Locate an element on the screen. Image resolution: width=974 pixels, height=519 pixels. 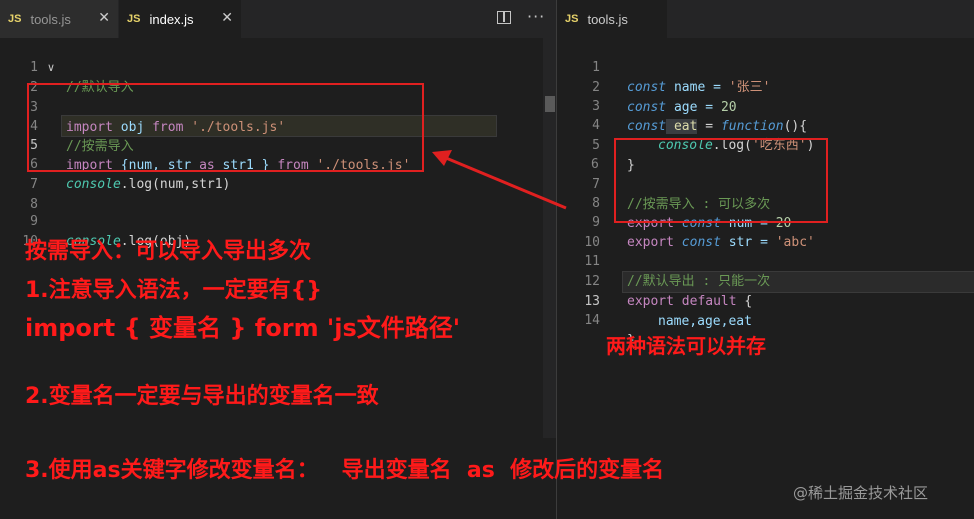
annotation-note-6: 两种语法可以并存 is located at coordinates (686, 346).